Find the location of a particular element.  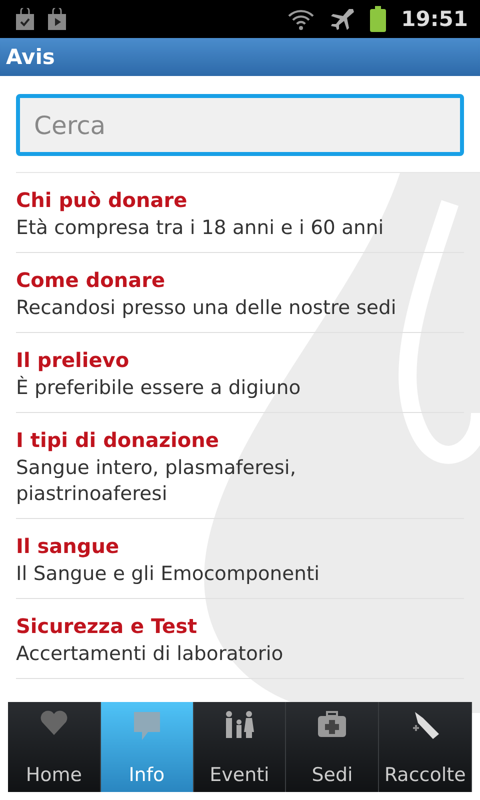

nav-tab: Eventi is located at coordinates (240, 747).